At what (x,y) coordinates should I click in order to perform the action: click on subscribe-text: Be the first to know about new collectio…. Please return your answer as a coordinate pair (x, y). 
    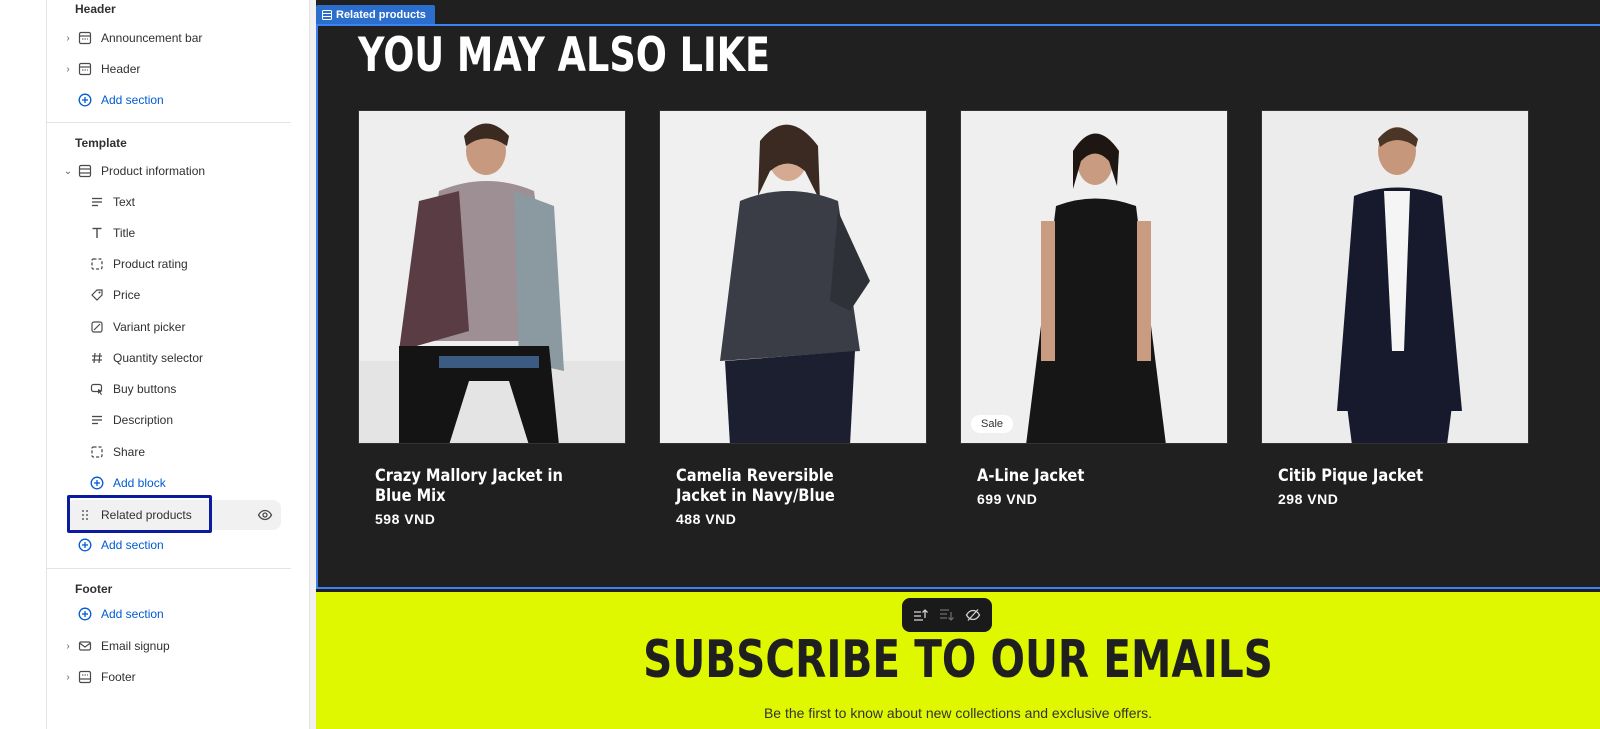
    Looking at the image, I should click on (958, 713).